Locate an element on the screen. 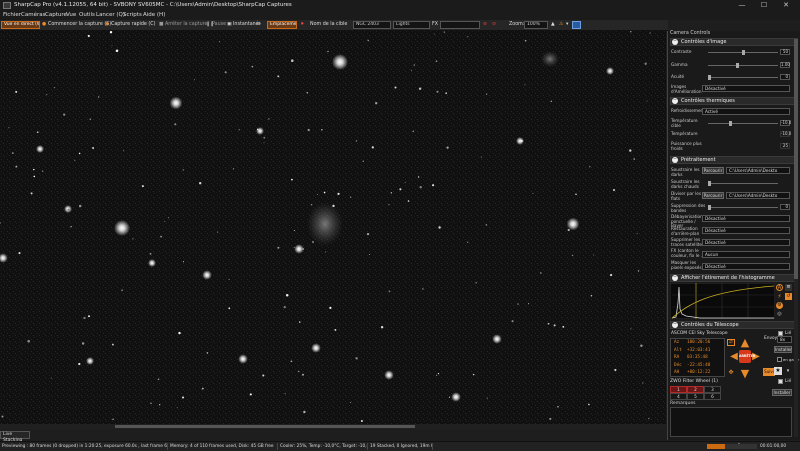  slew-north-icon: ▲ is located at coordinates (745, 342).